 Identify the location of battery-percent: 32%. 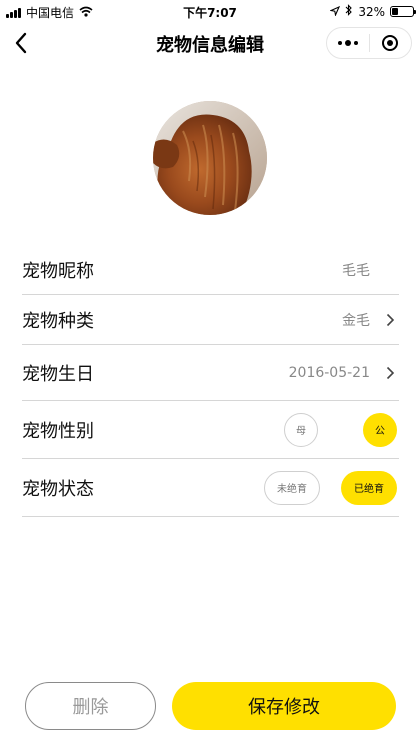
(371, 11).